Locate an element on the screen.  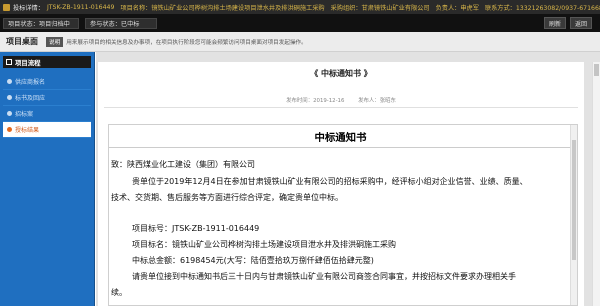
project-status-field: 项目状态：项目归档中 is located at coordinates (41, 23).